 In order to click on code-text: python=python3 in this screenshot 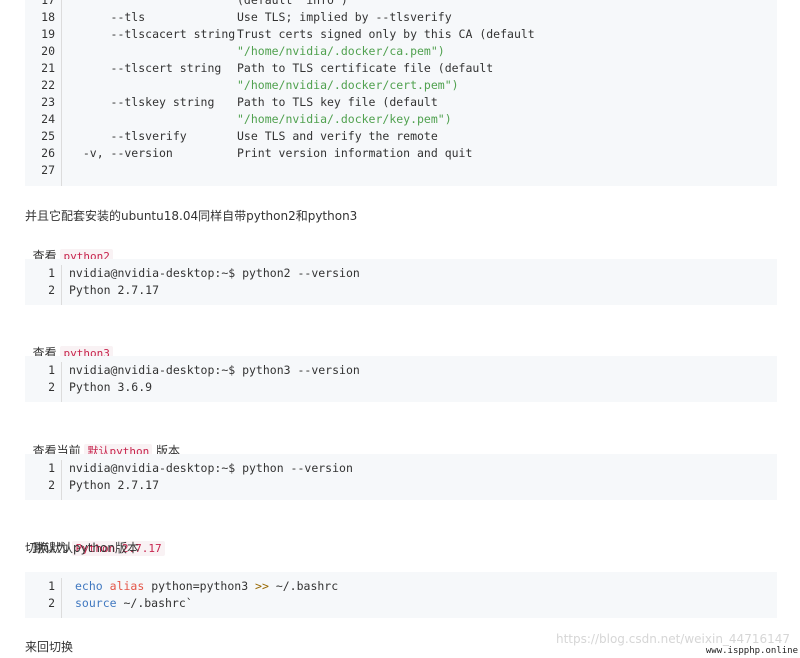, I will do `click(200, 586)`.